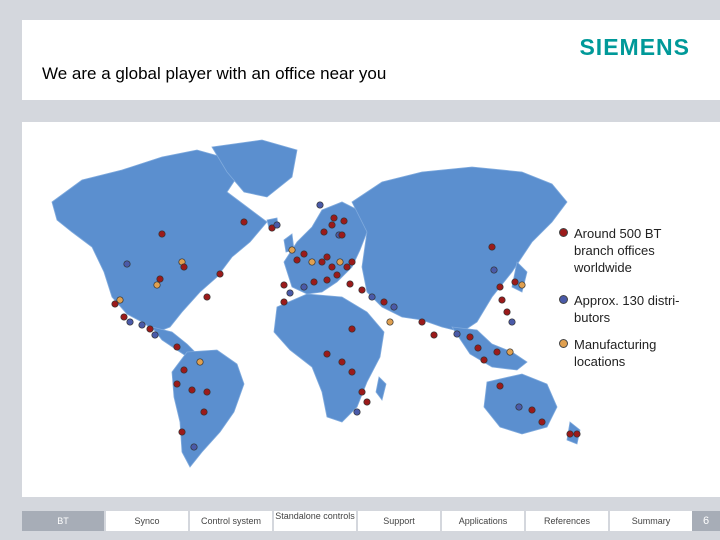 The image size is (720, 540). Describe the element at coordinates (563, 343) in the screenshot. I see `legend-manufacturing-dot` at that location.